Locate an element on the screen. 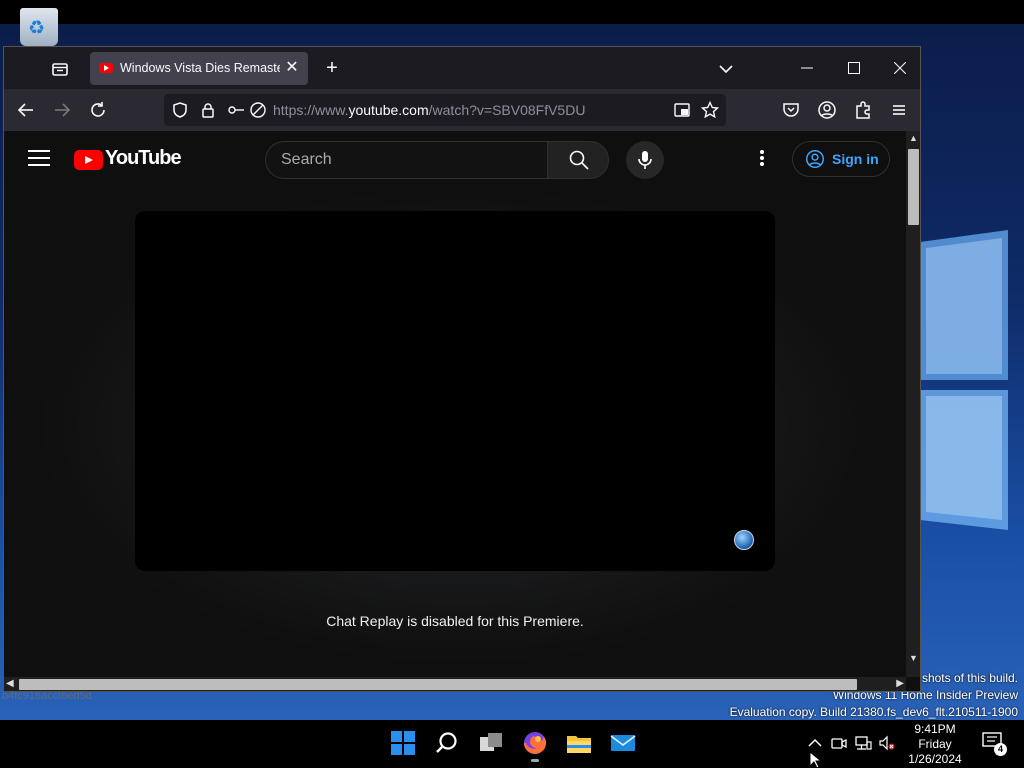 The width and height of the screenshot is (1024, 768). clock-day: Friday is located at coordinates (935, 744).